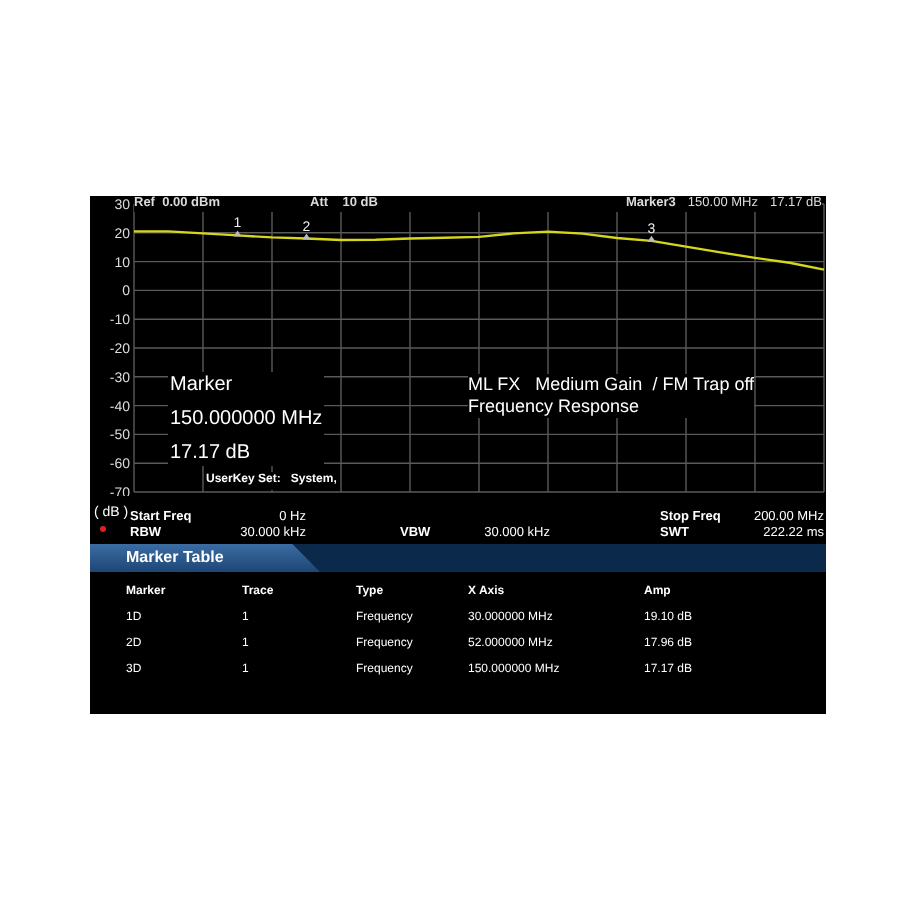 The height and width of the screenshot is (916, 916). I want to click on info-text: ML FX Medium Gain / FM Trap off, so click(611, 385).